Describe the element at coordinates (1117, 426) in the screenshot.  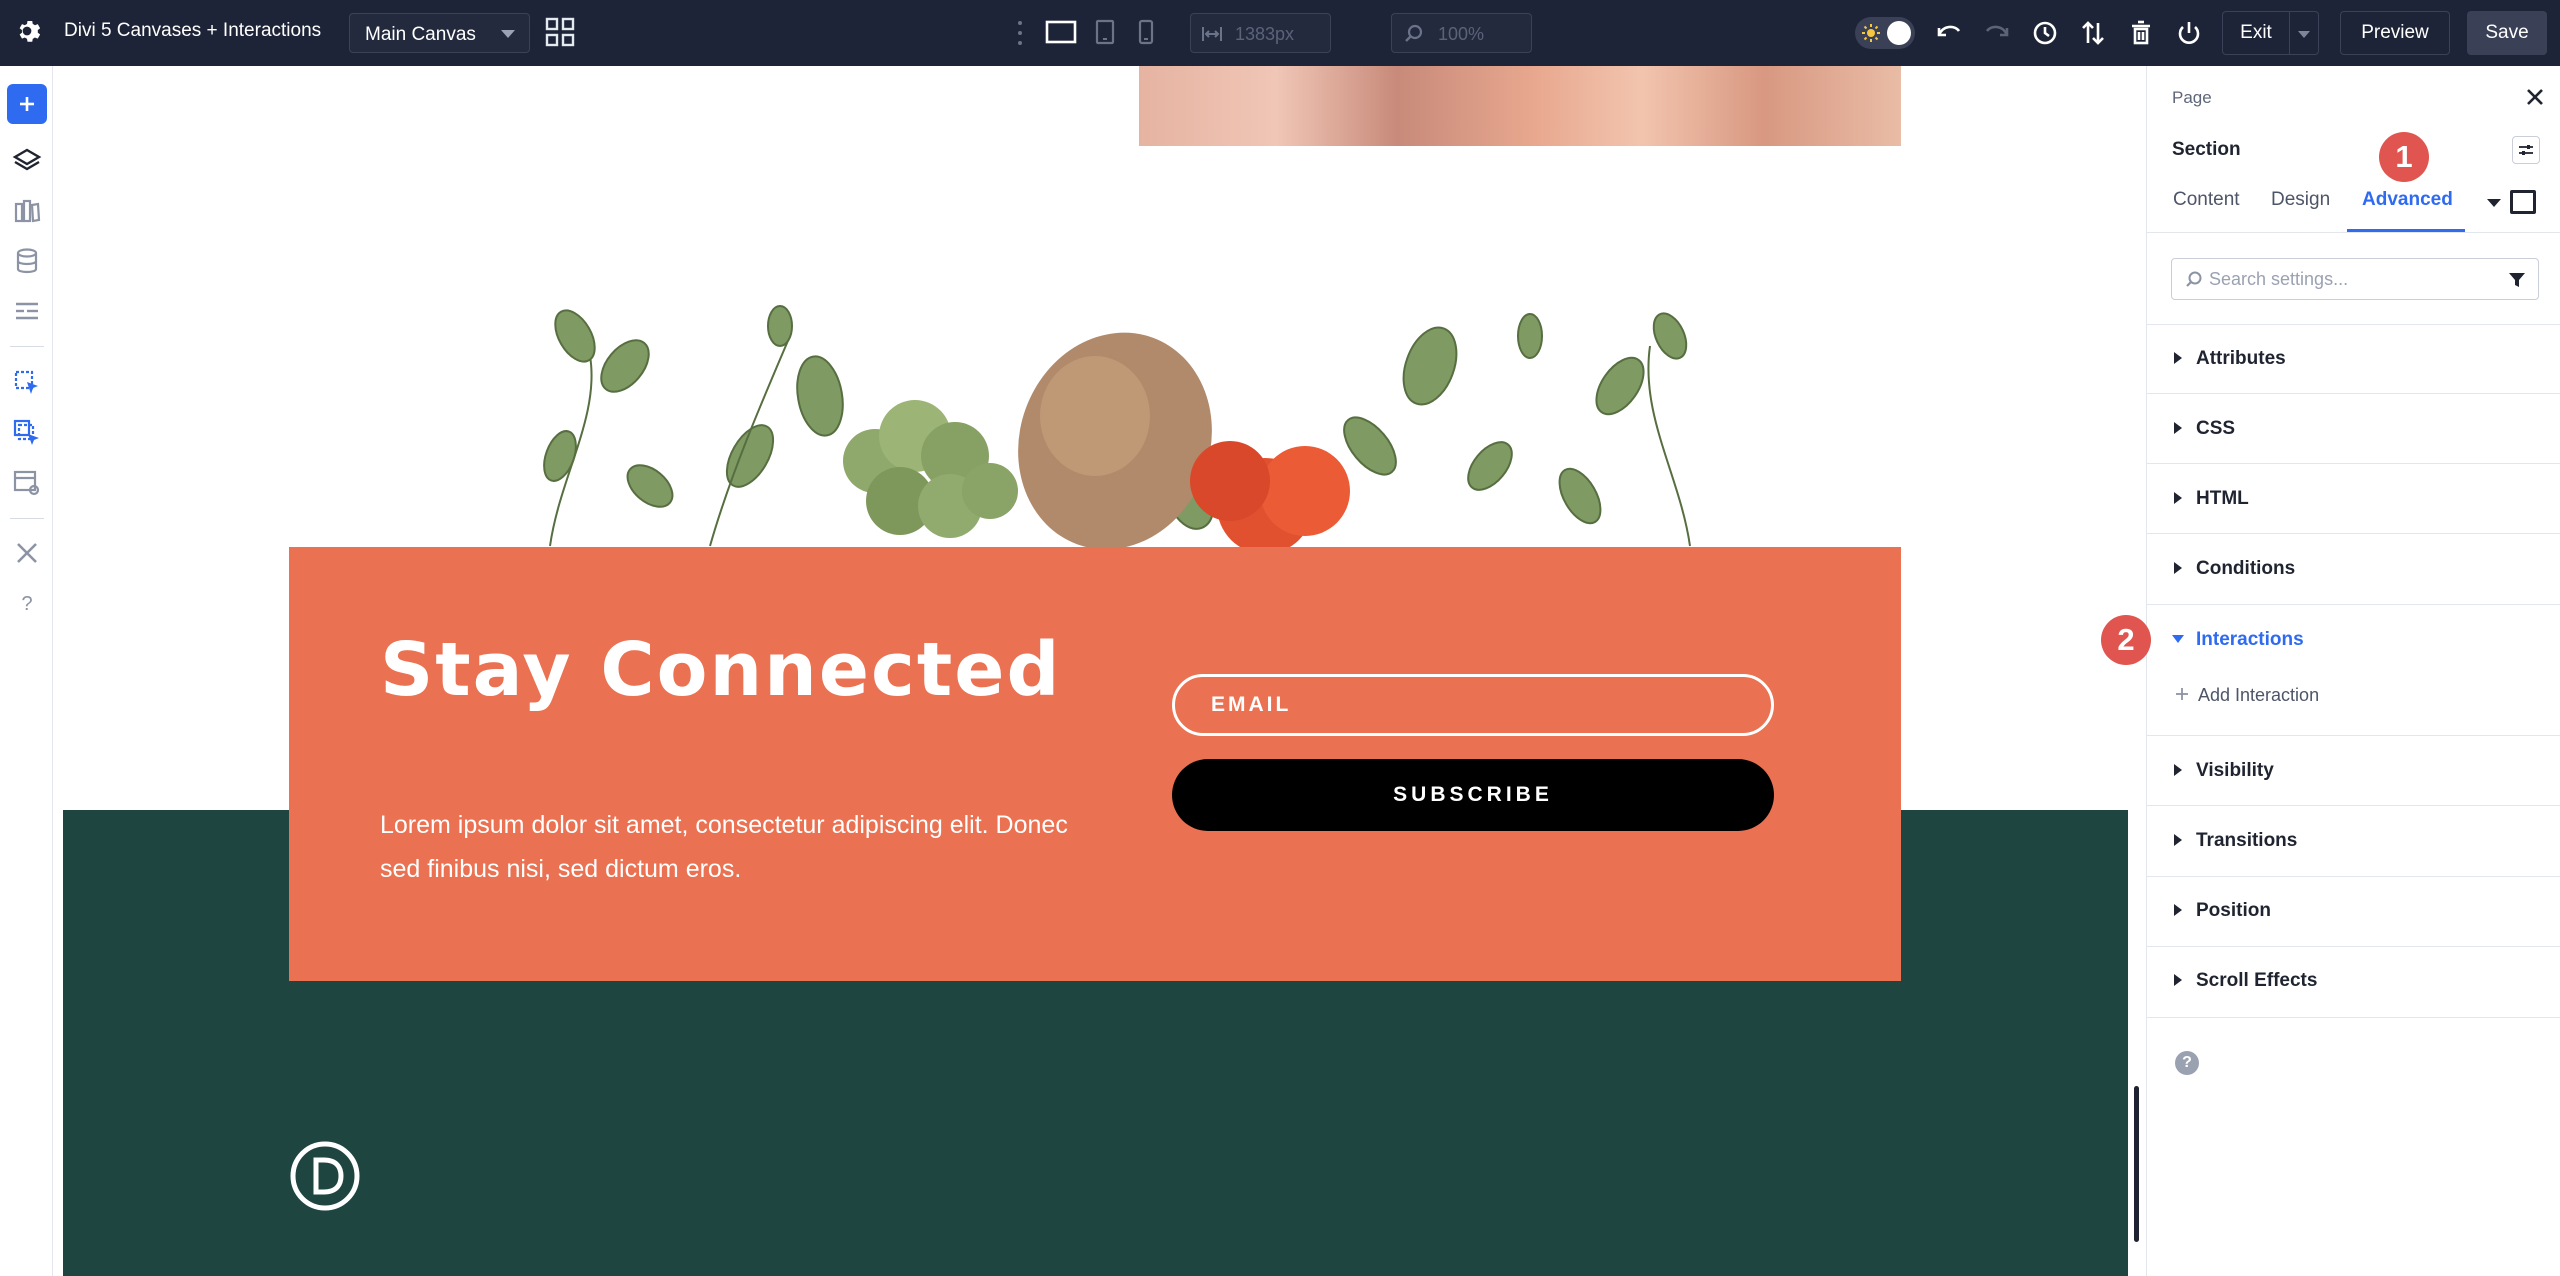
I see `vegetables-illustration` at that location.